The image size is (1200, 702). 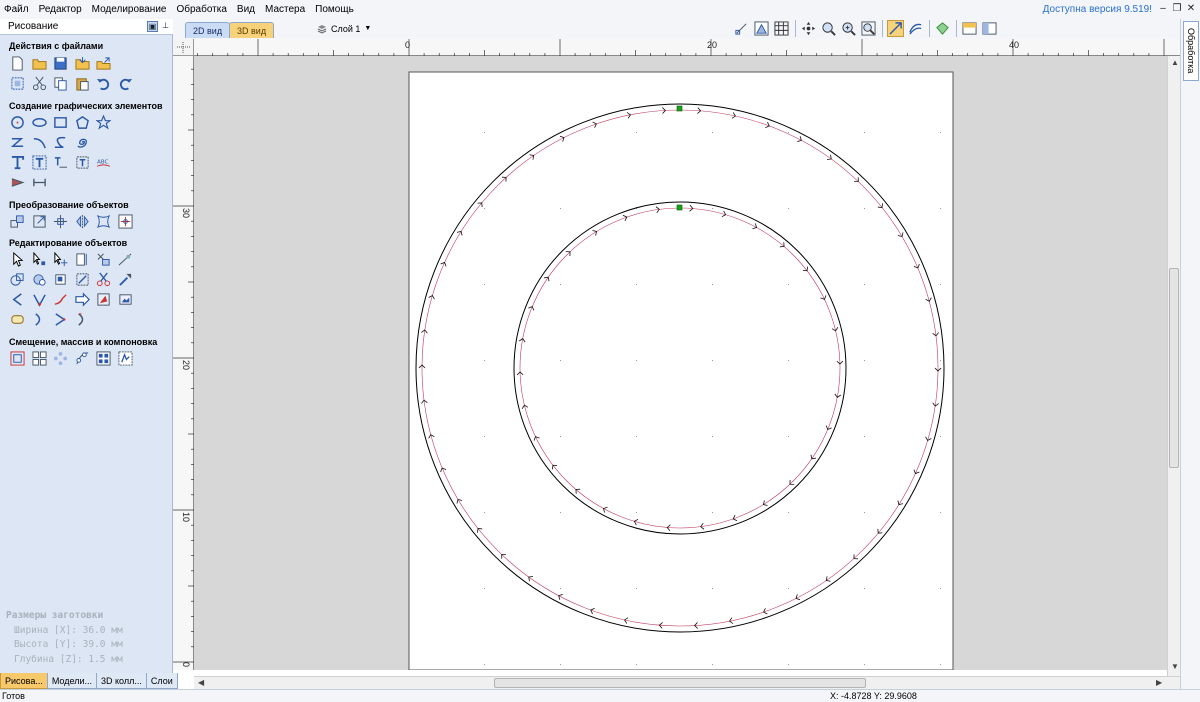 I want to click on offset-arrow-icon, so click(x=82, y=299).